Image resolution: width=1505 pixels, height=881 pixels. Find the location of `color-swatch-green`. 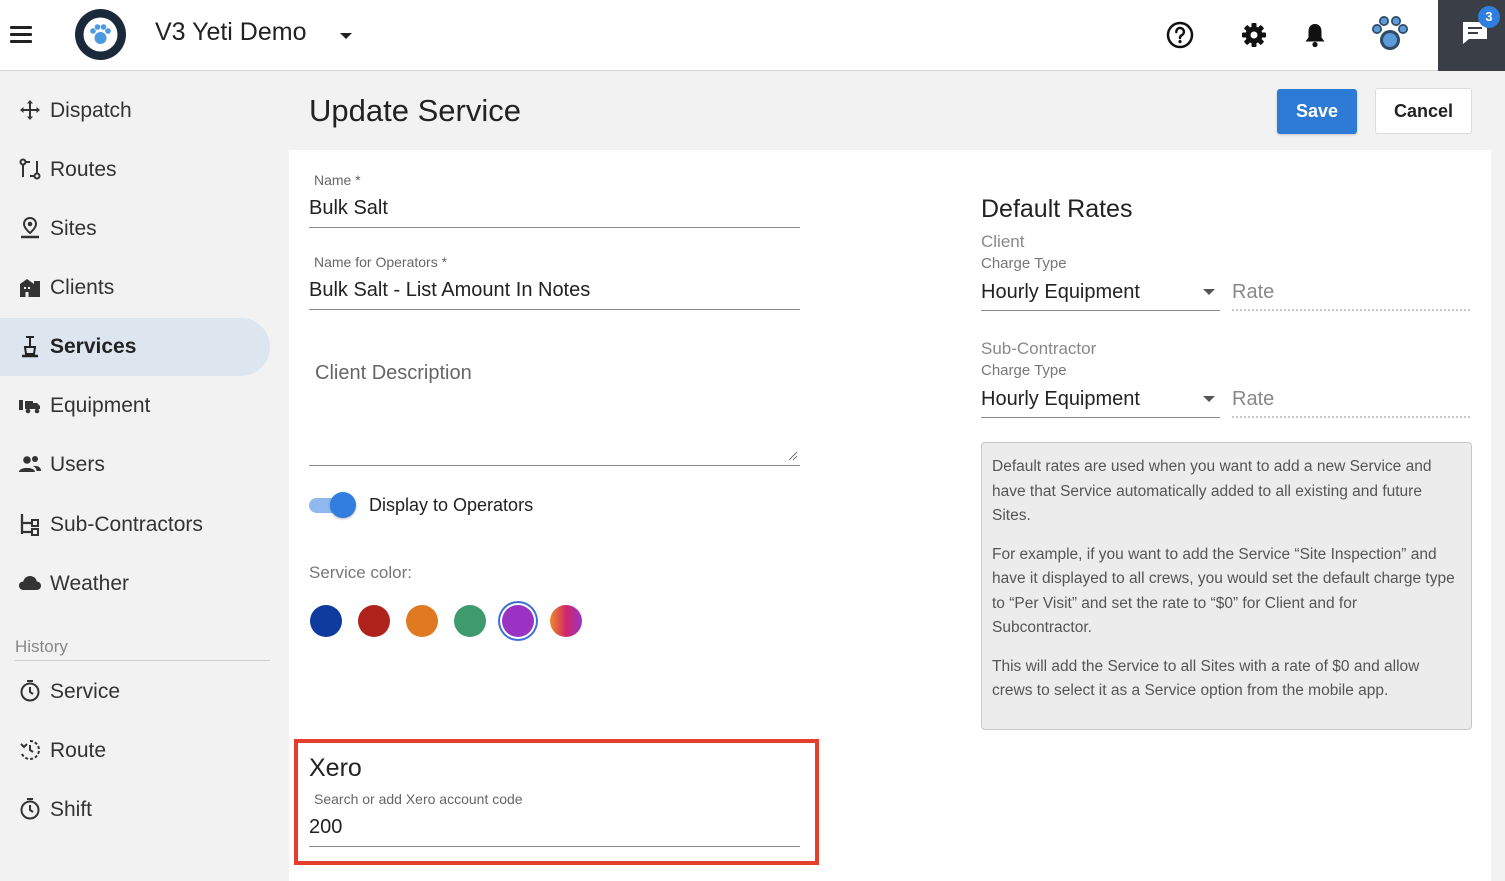

color-swatch-green is located at coordinates (470, 621).